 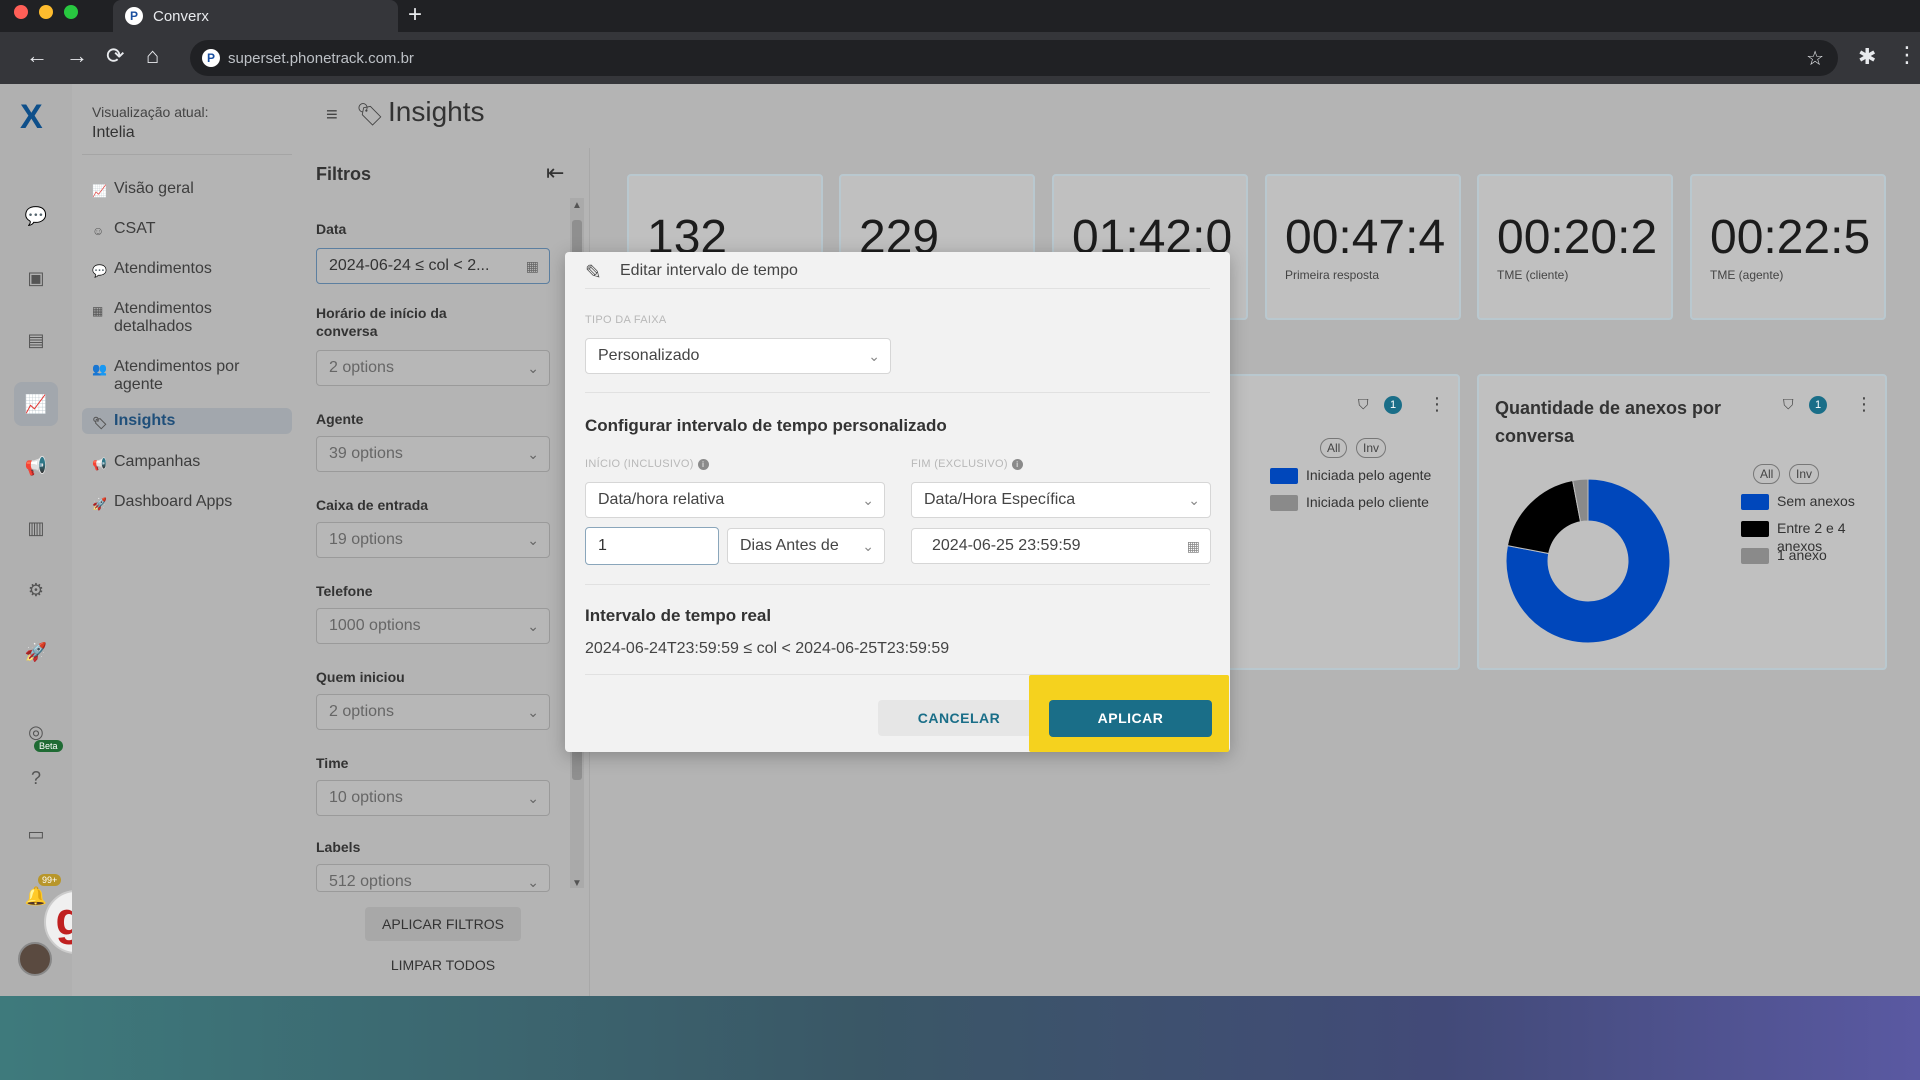 I want to click on back-button: ←, so click(x=37, y=56).